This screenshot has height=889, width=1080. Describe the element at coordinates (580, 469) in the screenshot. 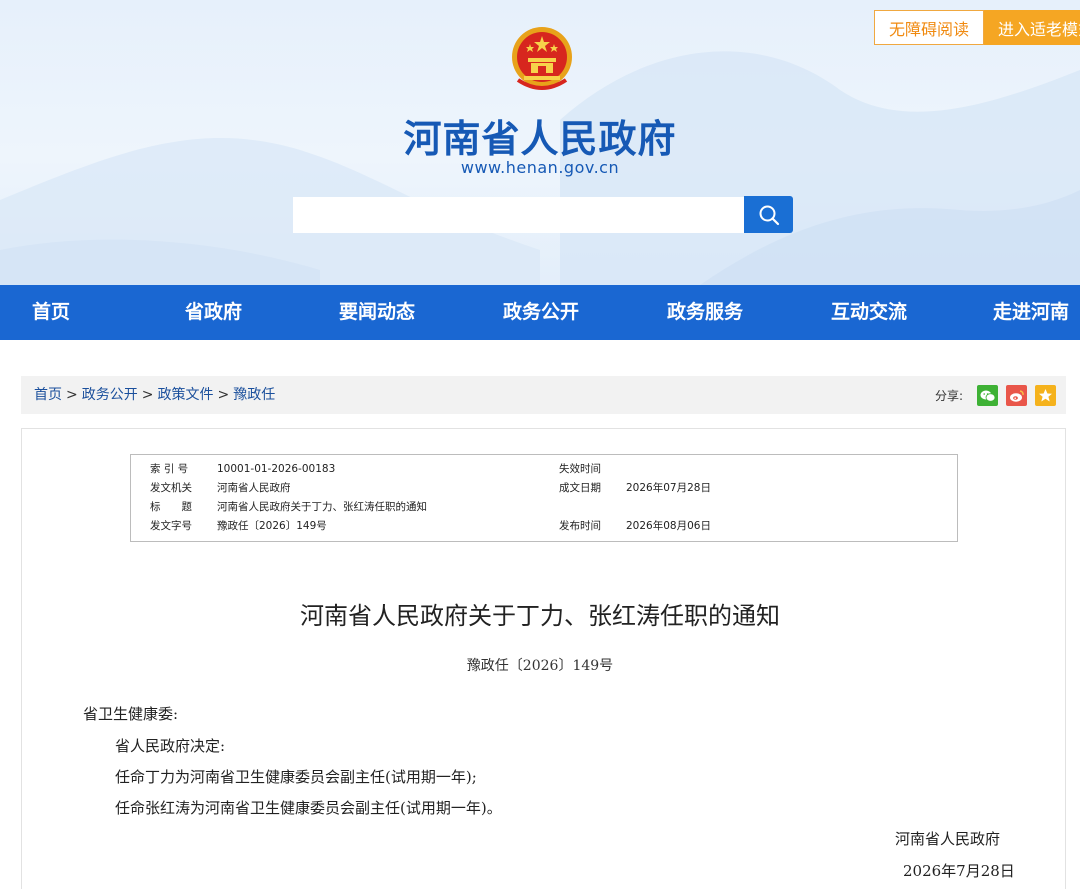

I see `meta-expire-label: 失效时间` at that location.